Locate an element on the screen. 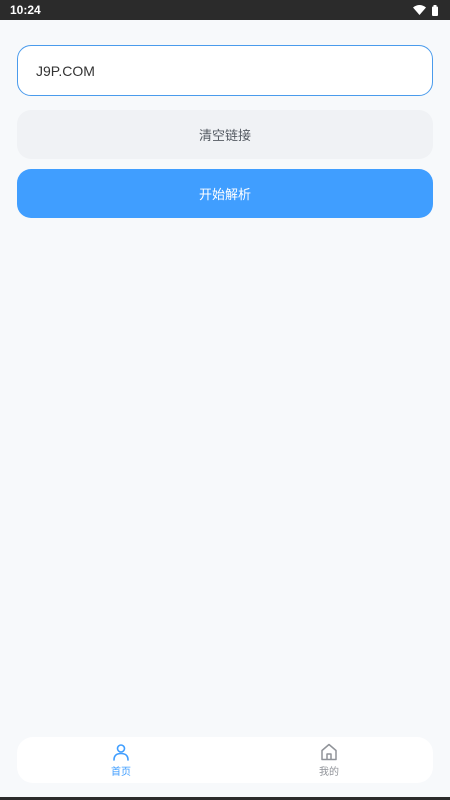 The image size is (450, 800). status-time: 10:24 is located at coordinates (25, 10).